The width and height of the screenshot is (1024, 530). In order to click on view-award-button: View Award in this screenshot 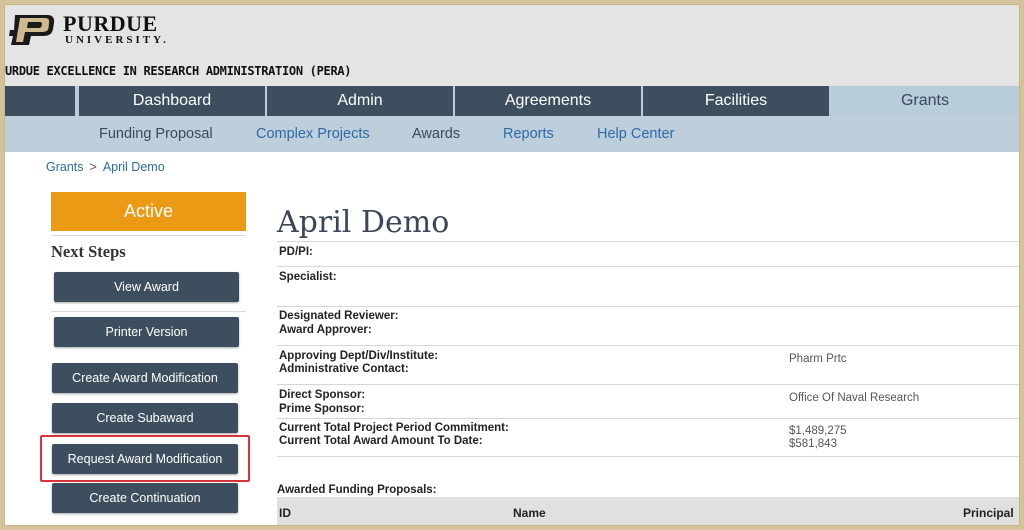, I will do `click(146, 287)`.